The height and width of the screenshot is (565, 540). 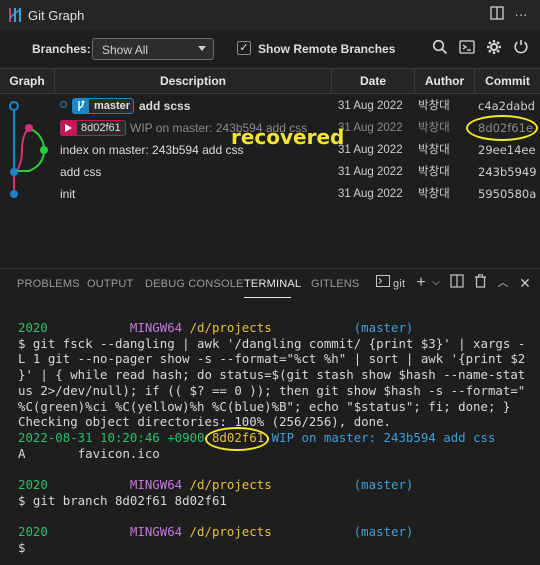 What do you see at coordinates (436, 283) in the screenshot?
I see `chevron-down-icon: ⌵` at bounding box center [436, 283].